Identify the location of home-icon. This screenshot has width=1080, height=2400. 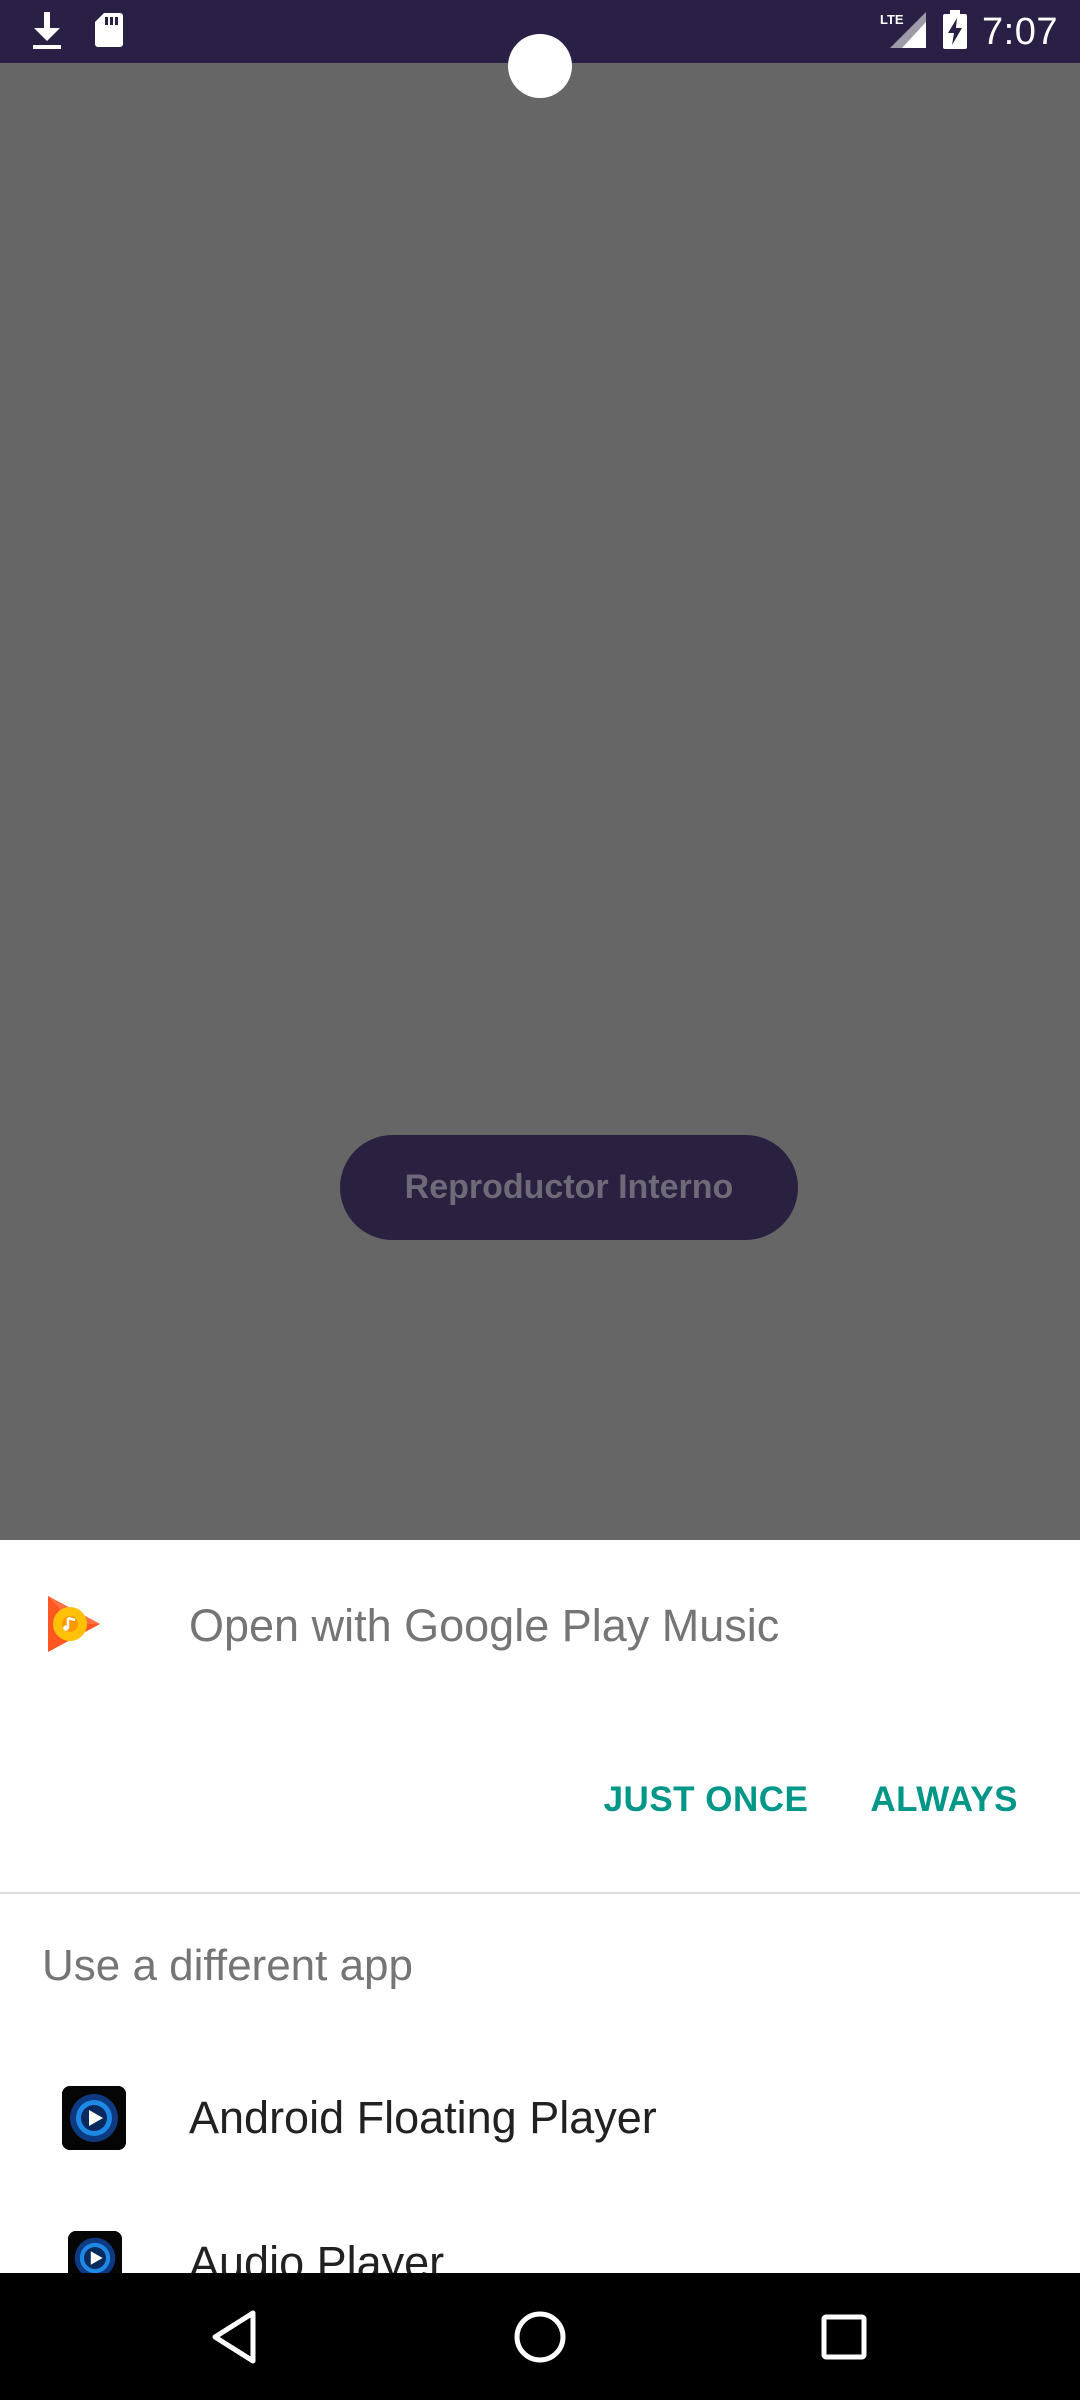
(540, 2337).